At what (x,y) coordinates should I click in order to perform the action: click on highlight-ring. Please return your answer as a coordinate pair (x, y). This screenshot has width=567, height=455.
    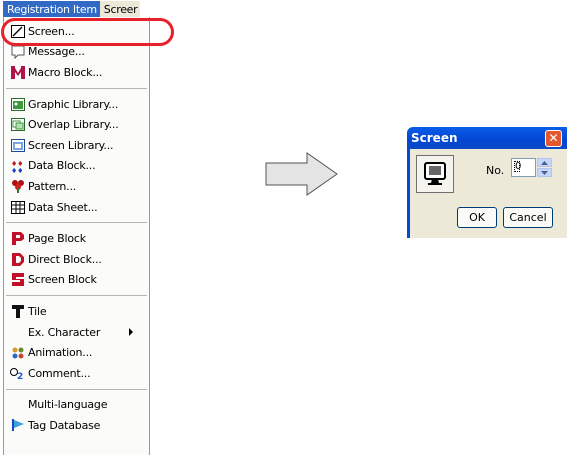
    Looking at the image, I should click on (87, 32).